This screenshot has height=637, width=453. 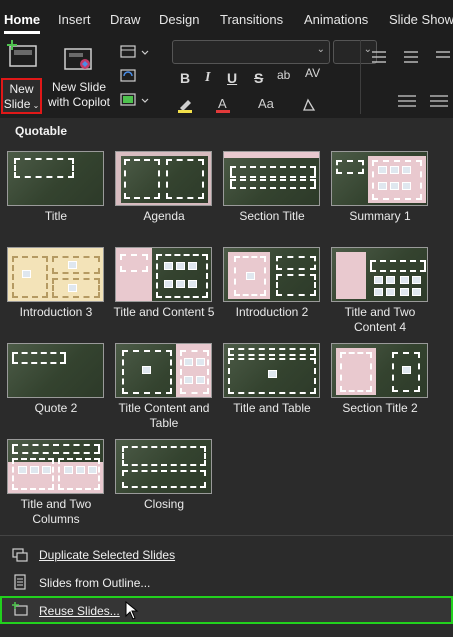 I want to click on layout-thumb-title-and-table, so click(x=271, y=370).